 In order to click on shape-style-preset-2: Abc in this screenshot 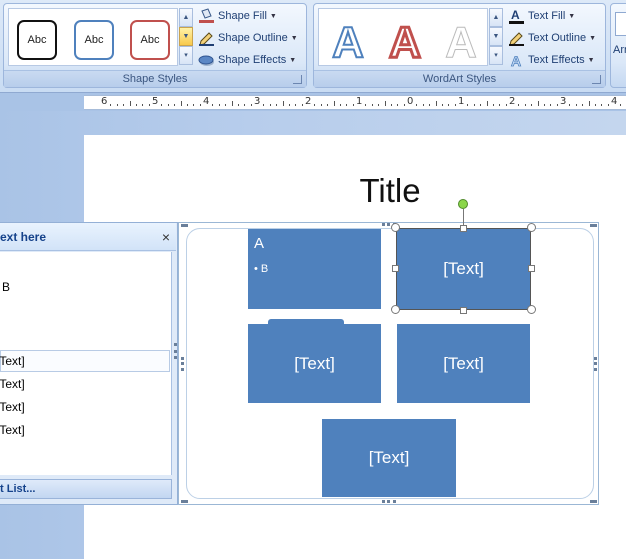, I will do `click(94, 40)`.